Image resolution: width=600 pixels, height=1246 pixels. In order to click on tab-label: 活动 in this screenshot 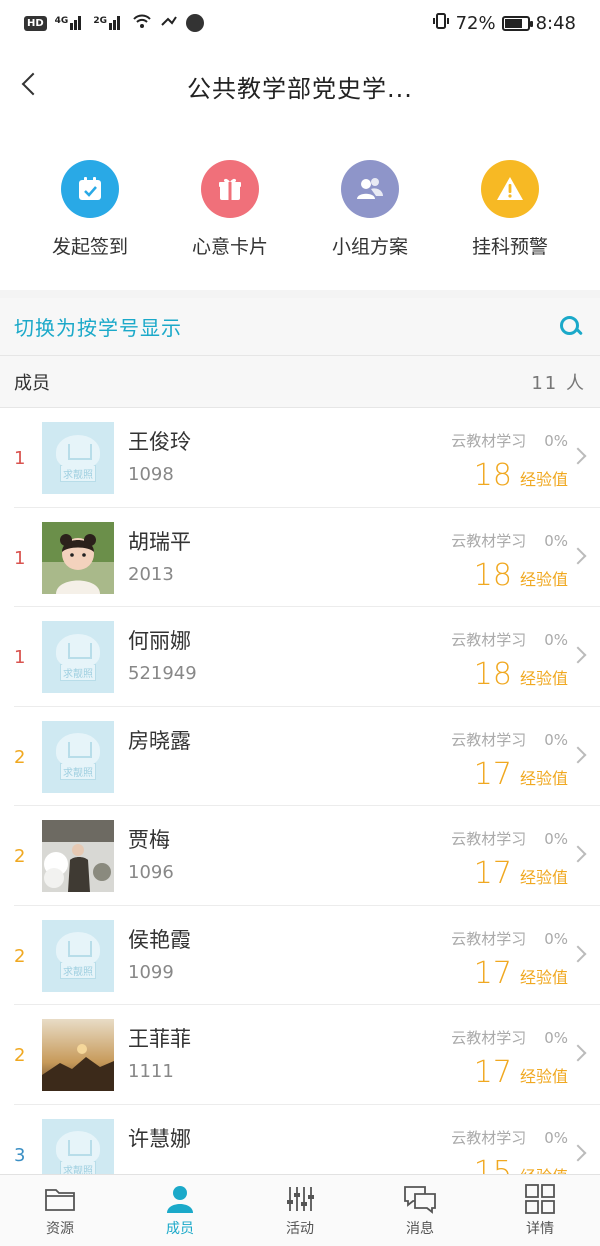, I will do `click(300, 1228)`.